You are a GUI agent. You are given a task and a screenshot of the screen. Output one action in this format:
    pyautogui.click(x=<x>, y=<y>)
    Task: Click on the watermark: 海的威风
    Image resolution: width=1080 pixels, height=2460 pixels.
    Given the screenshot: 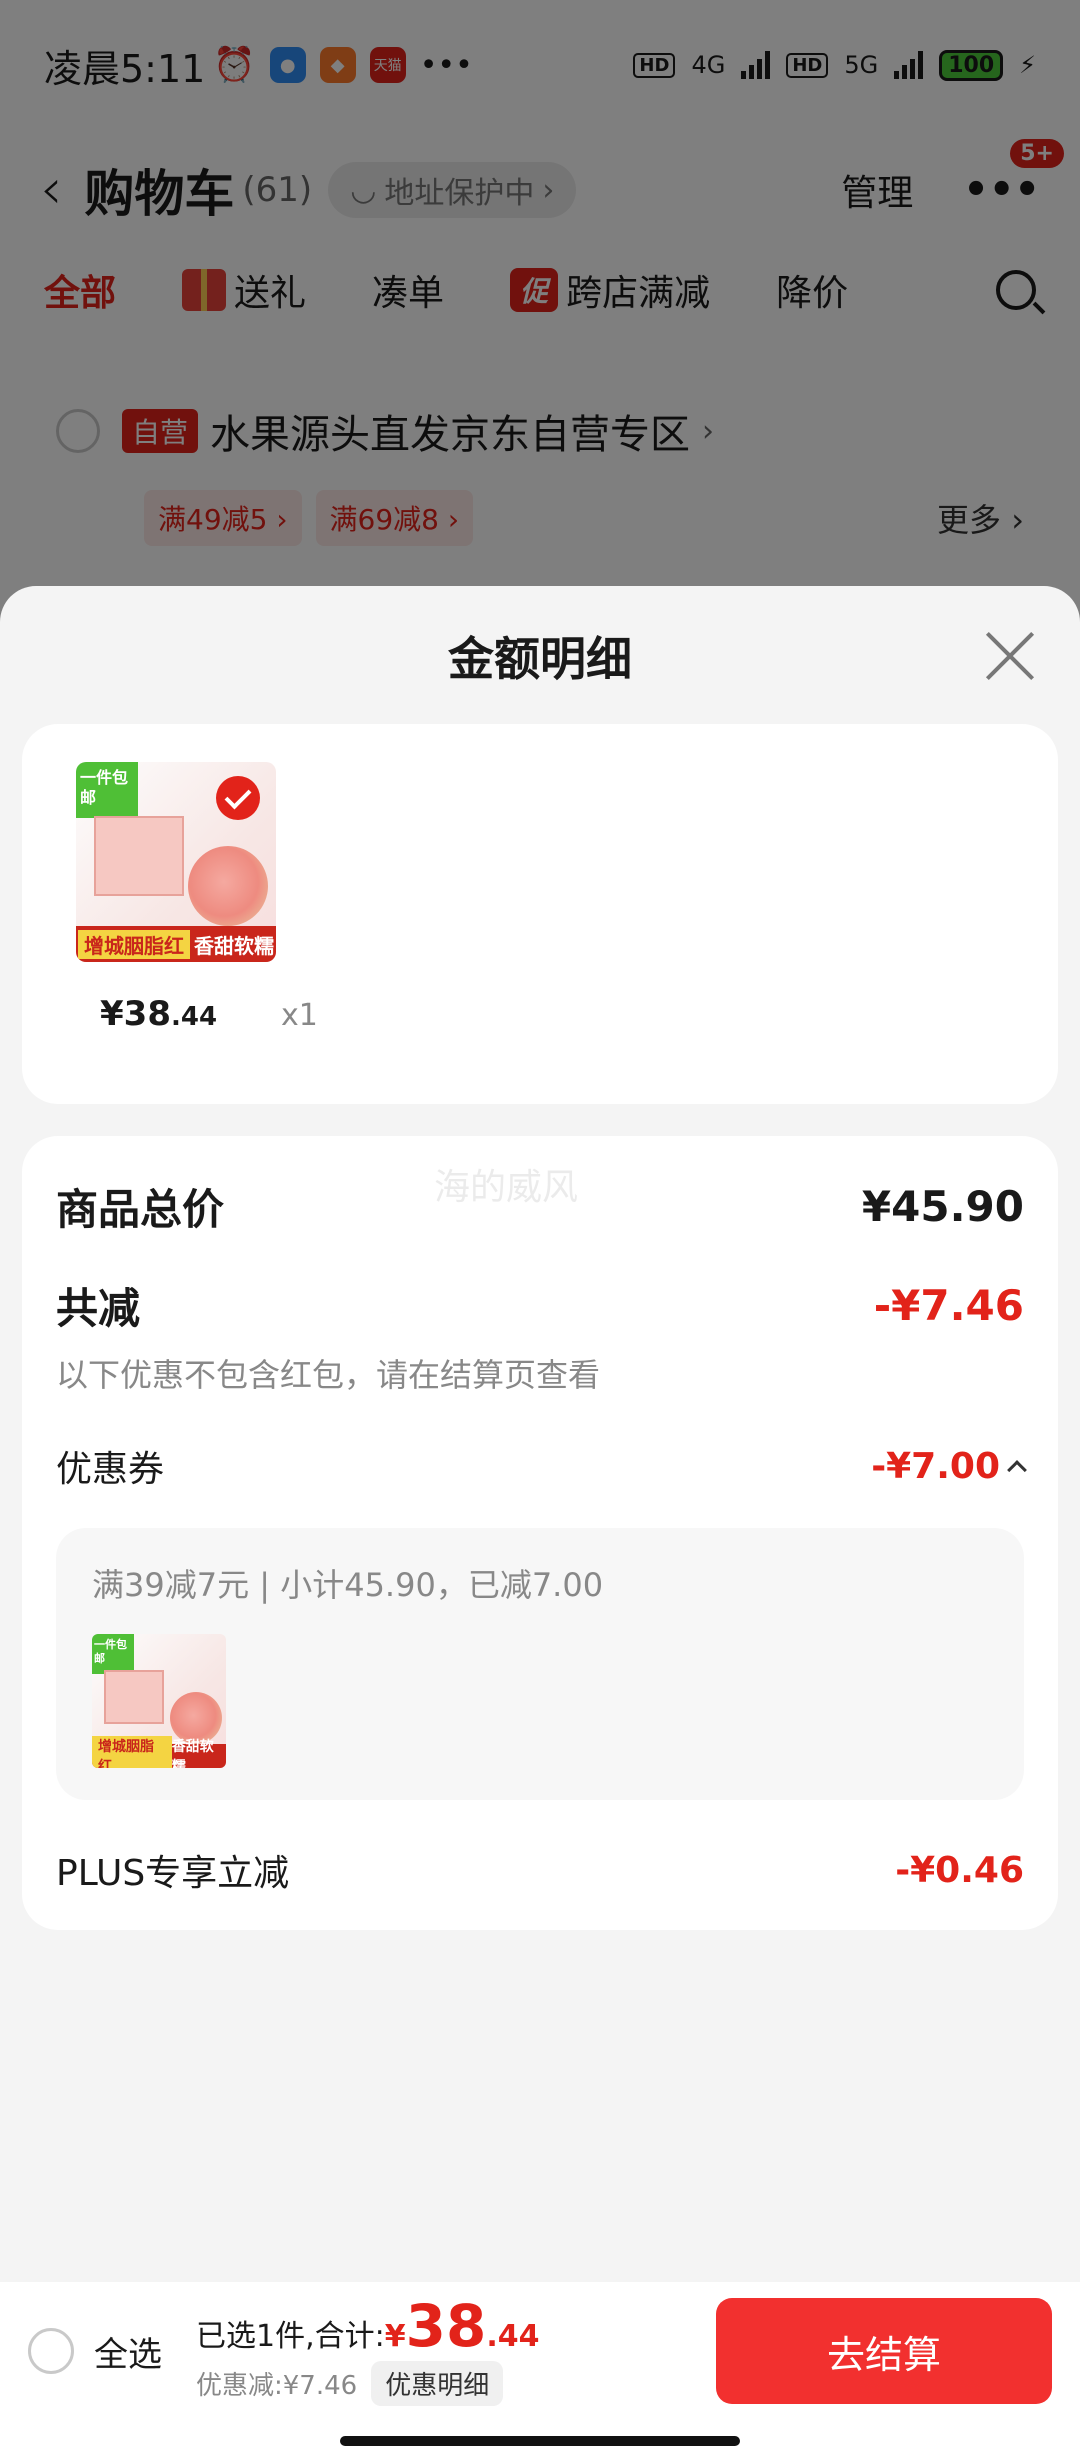 What is the action you would take?
    pyautogui.click(x=506, y=1187)
    